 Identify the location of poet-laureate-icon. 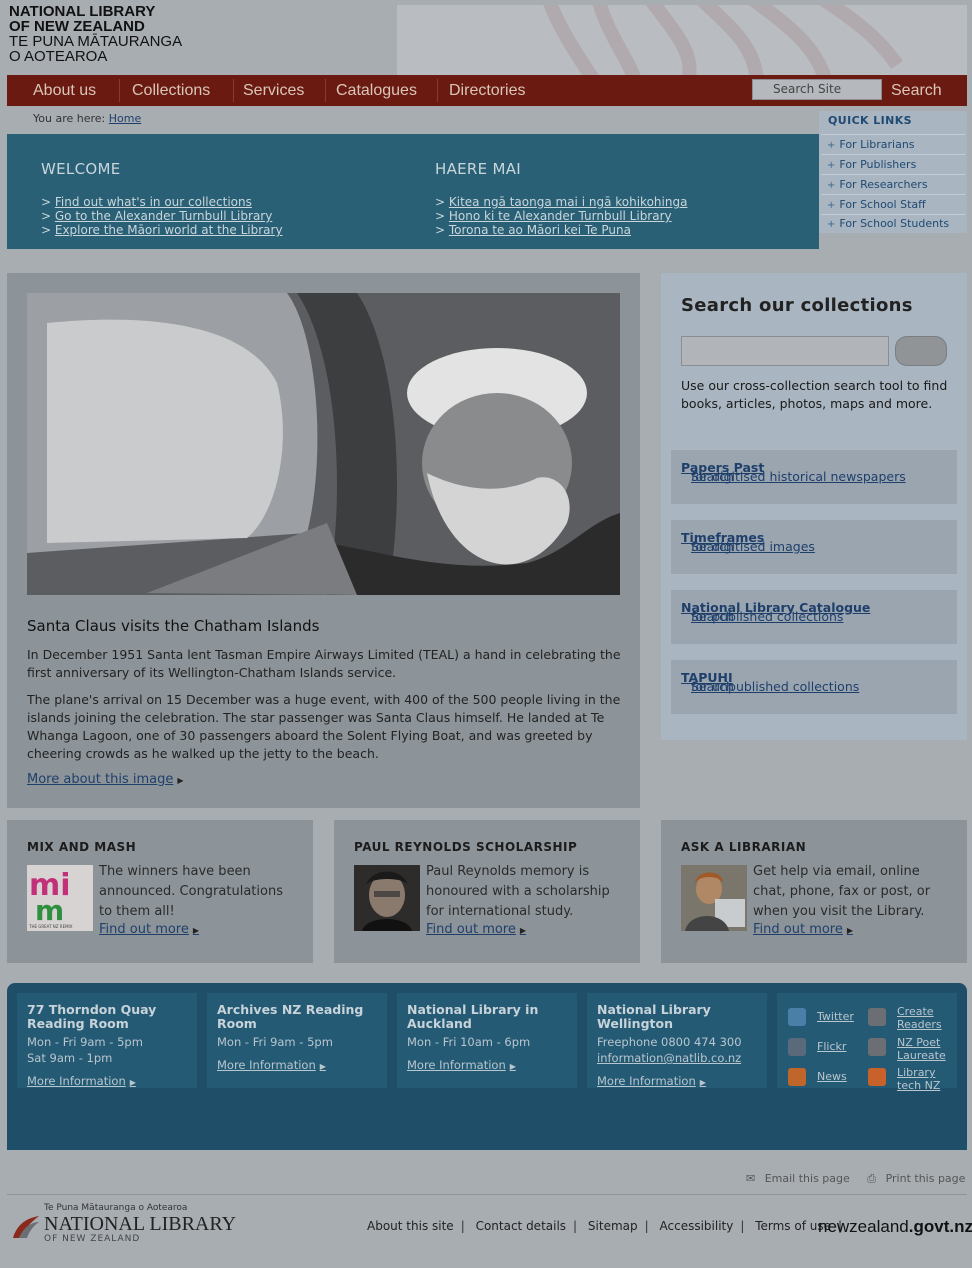
(877, 1047).